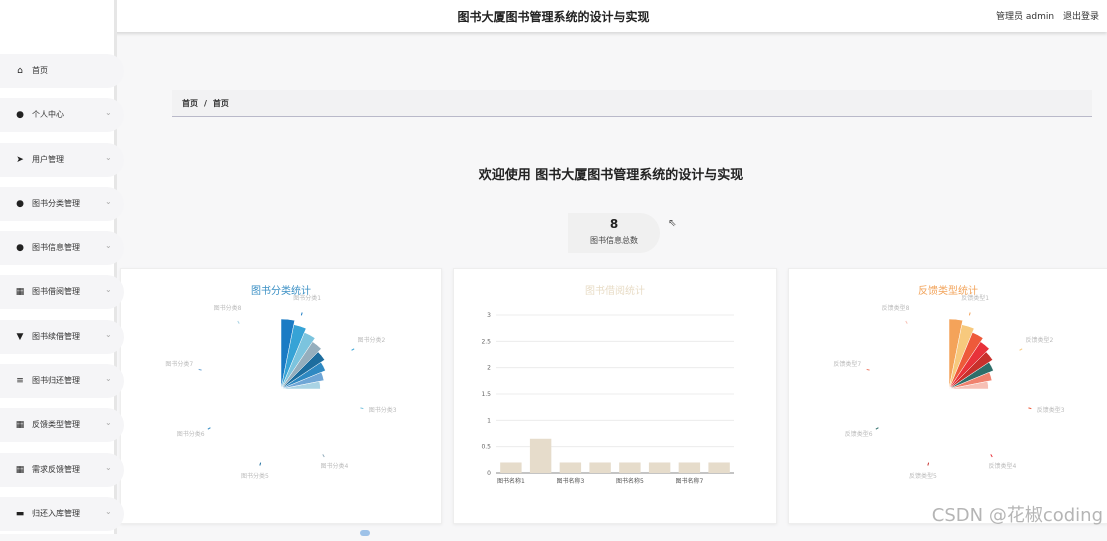 The image size is (1107, 541). What do you see at coordinates (632, 103) in the screenshot?
I see `breadcrumb: 首页 / 首页` at bounding box center [632, 103].